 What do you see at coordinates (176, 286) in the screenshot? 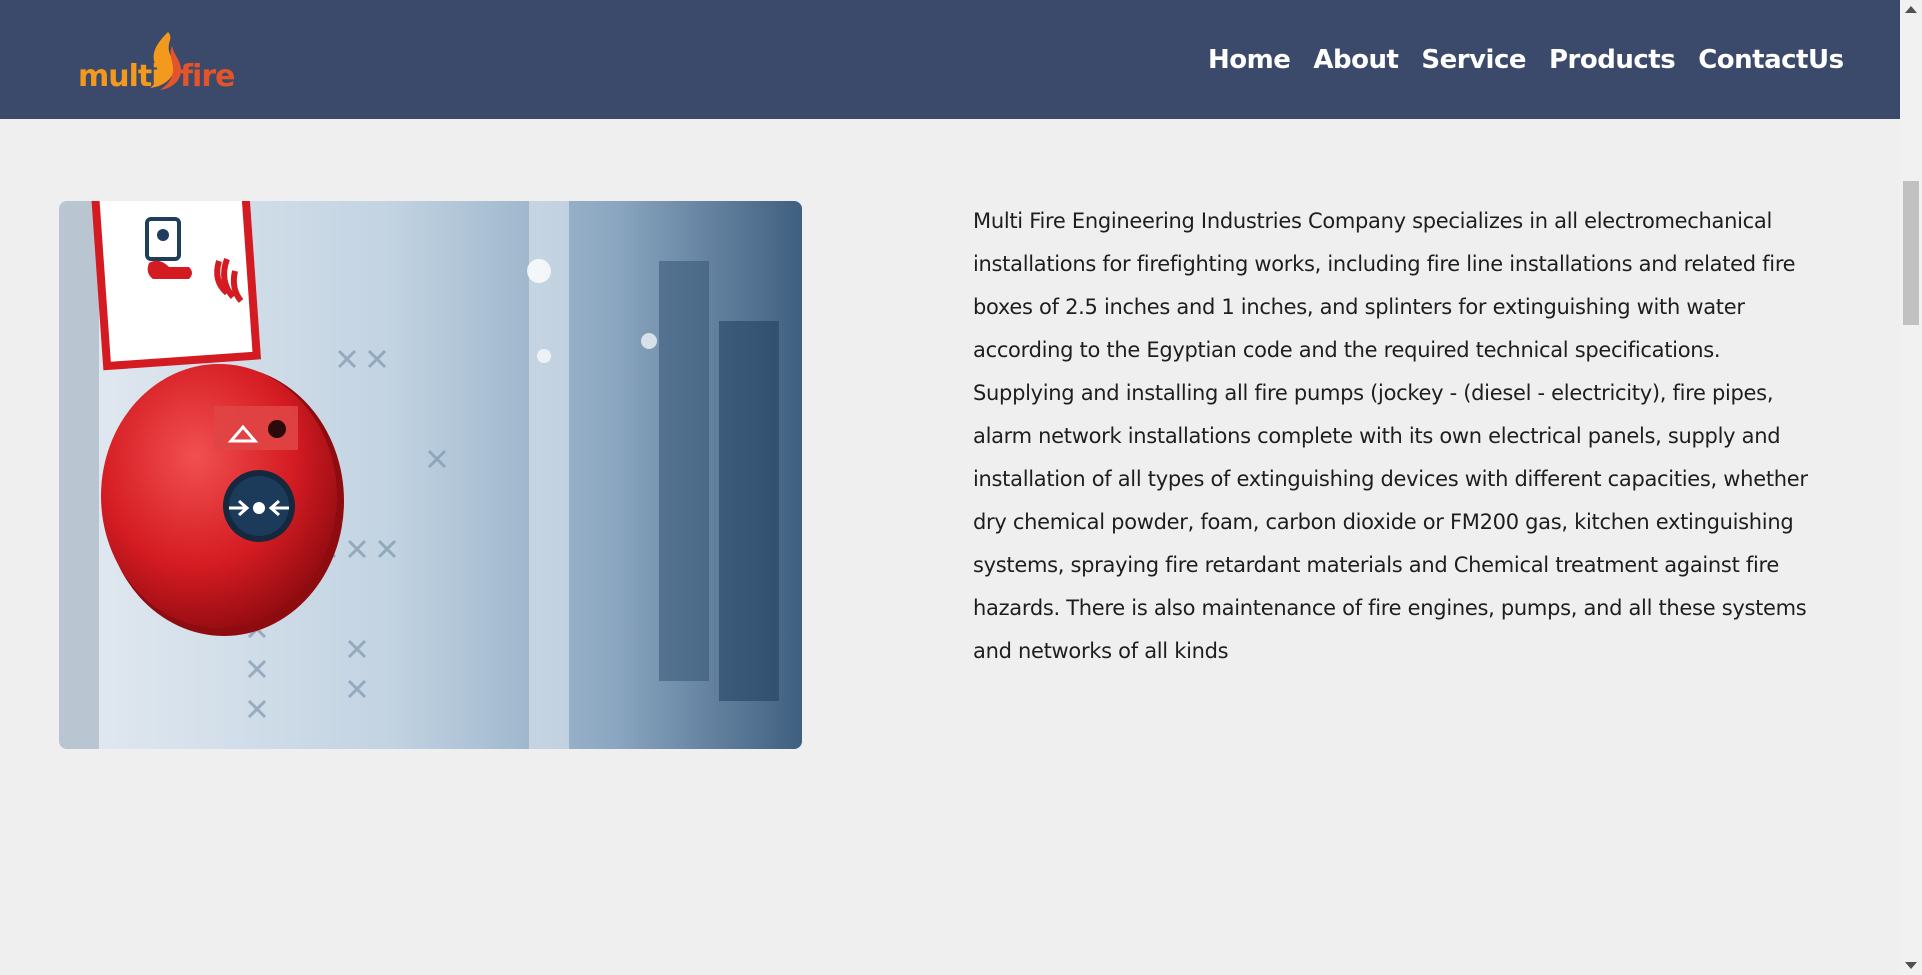
I see `fire-sign-icon` at bounding box center [176, 286].